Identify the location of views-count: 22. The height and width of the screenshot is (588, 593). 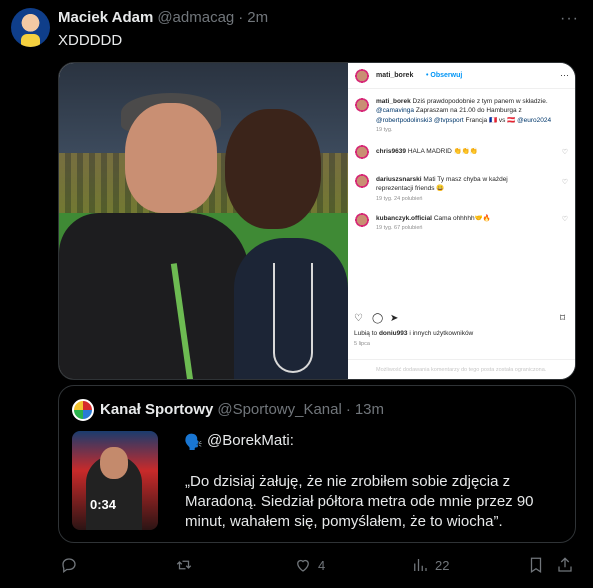
(442, 565).